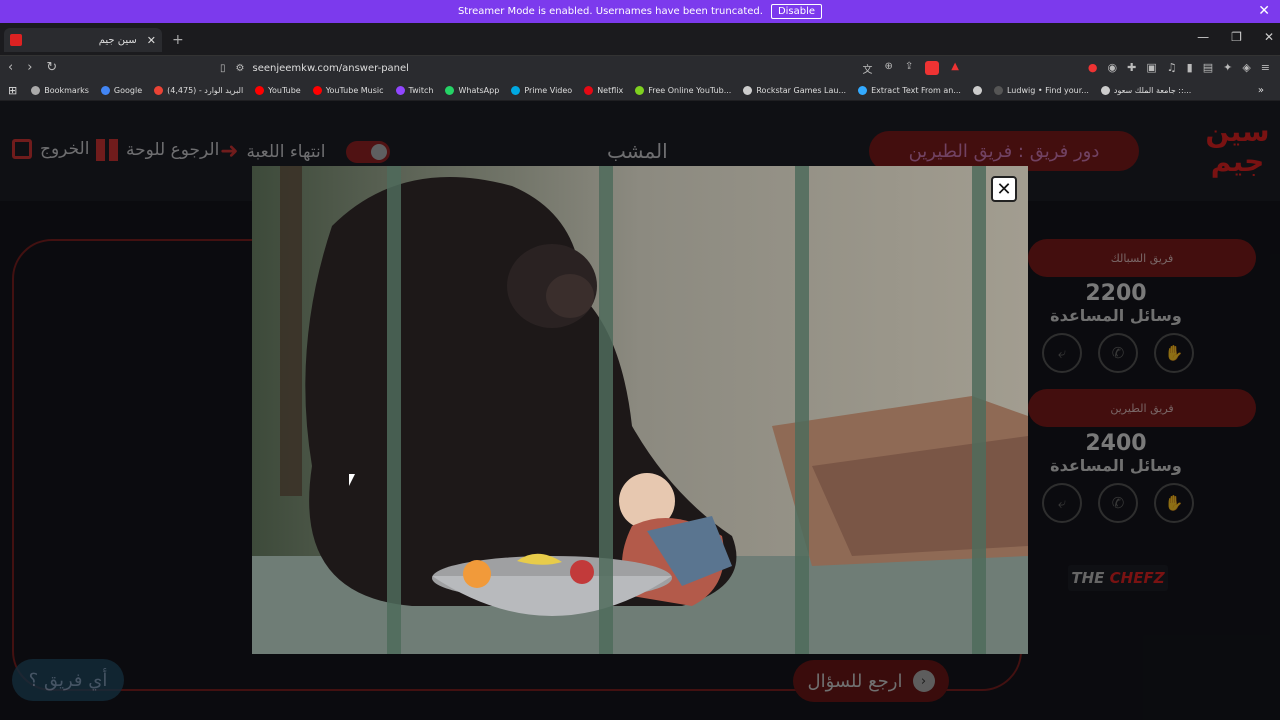 The height and width of the screenshot is (720, 1280). I want to click on bookmark-page-icon: ▯, so click(223, 68).